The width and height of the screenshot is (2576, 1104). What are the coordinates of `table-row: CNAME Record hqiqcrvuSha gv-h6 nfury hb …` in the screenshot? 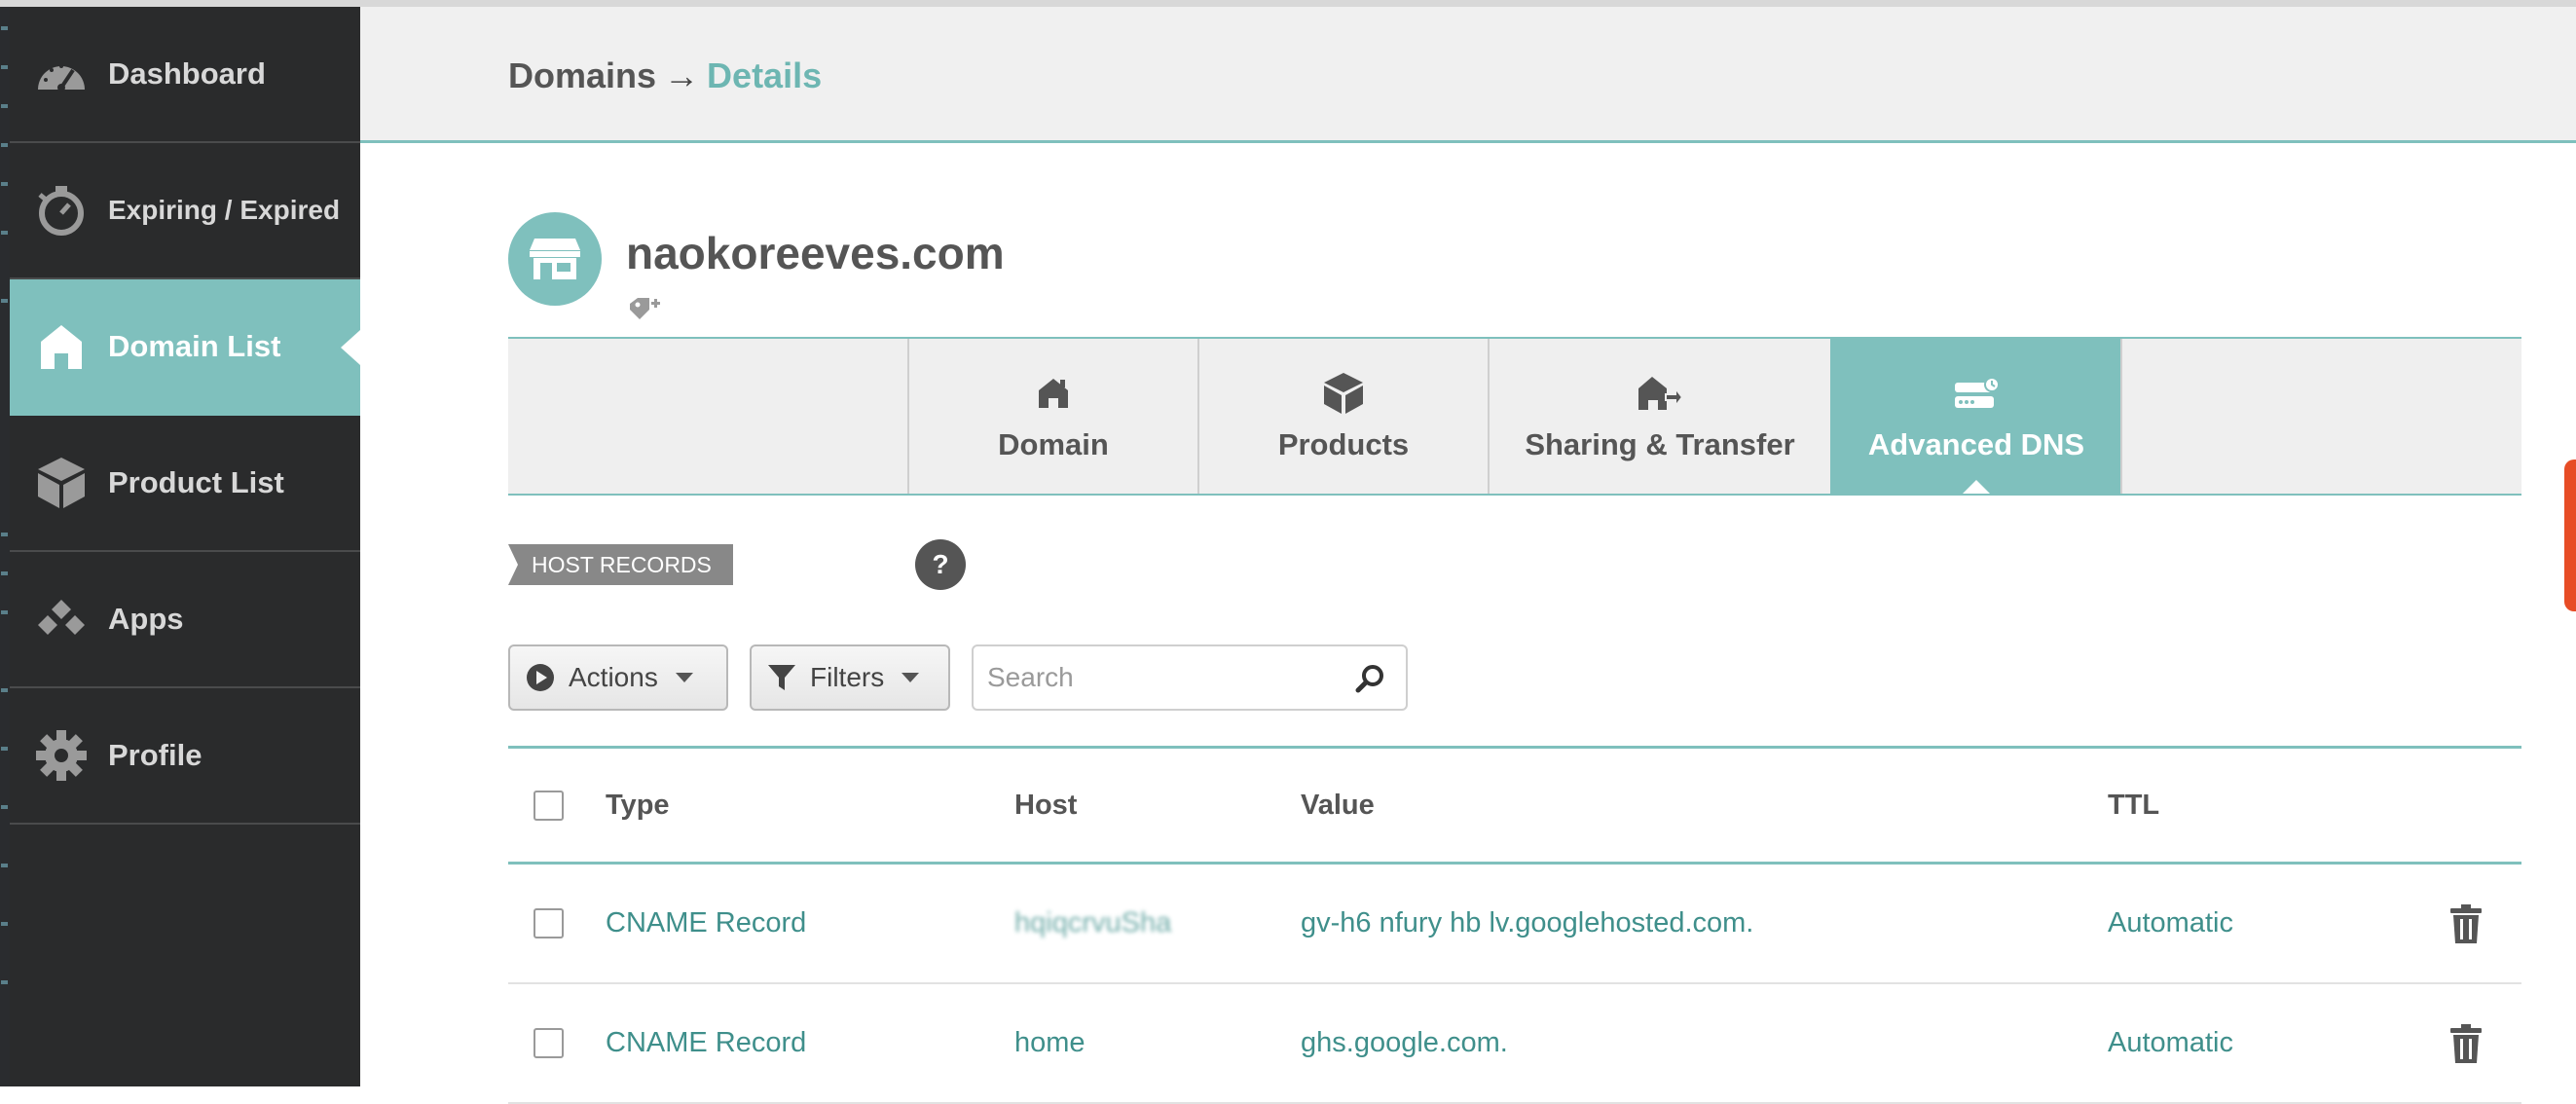 It's located at (1514, 924).